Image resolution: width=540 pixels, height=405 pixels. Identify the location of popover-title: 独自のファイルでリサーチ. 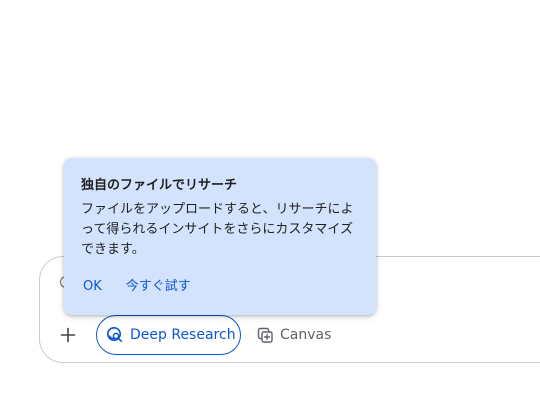
(159, 185).